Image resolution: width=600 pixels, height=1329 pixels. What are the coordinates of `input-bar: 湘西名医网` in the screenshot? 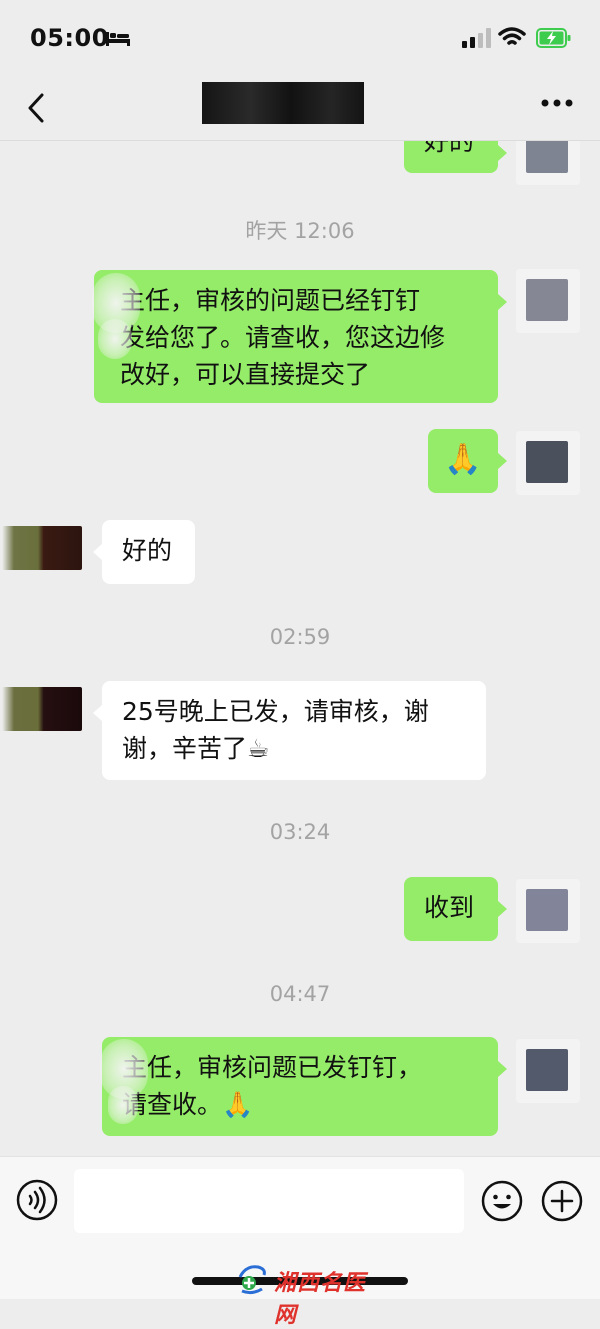 It's located at (300, 1242).